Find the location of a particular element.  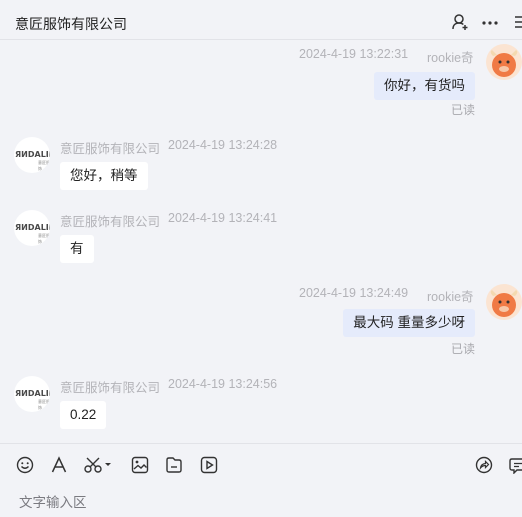

font-icon is located at coordinates (59, 465).